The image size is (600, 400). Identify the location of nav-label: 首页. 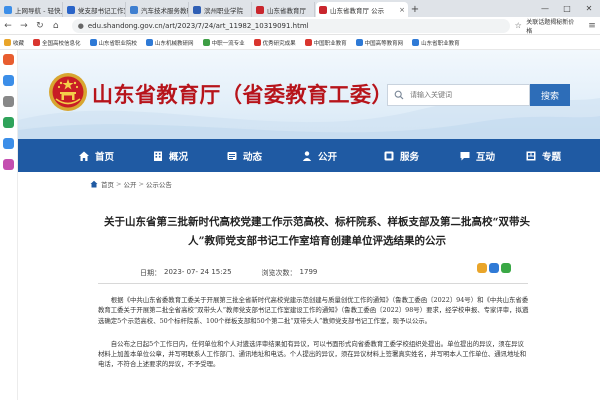
(105, 157).